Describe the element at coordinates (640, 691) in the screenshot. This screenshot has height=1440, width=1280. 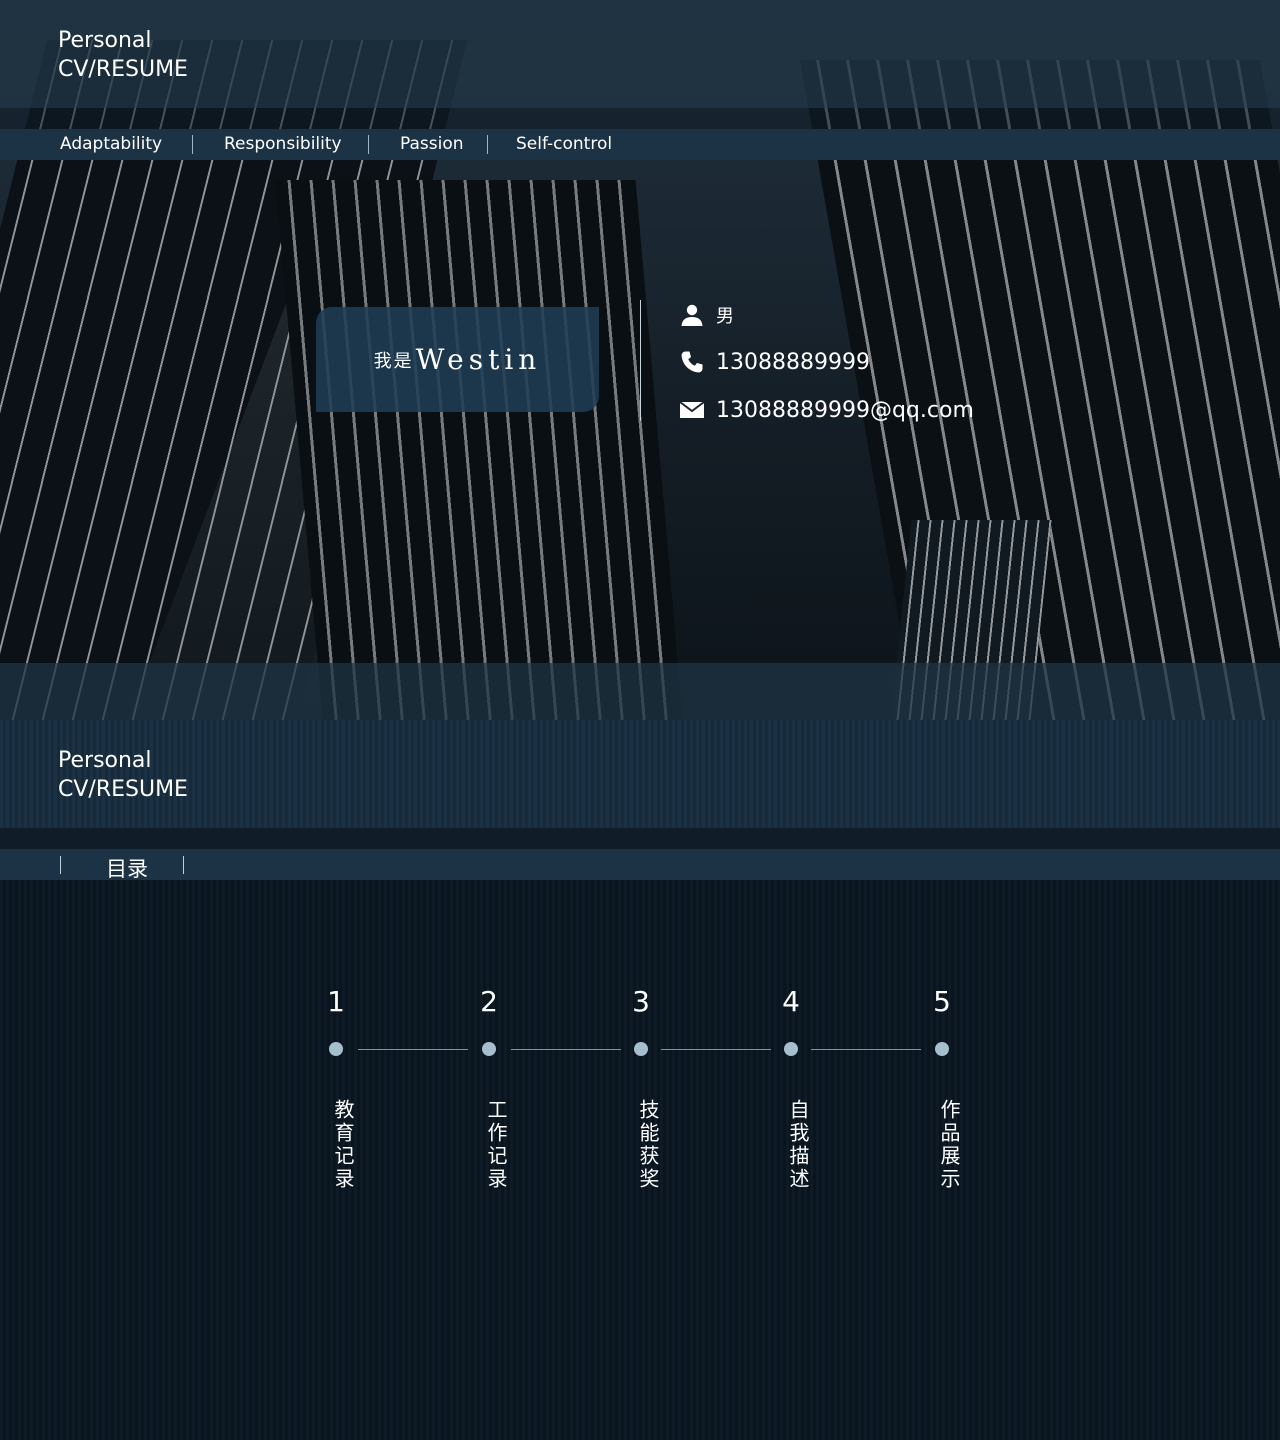
I see `hero-footer-band` at that location.